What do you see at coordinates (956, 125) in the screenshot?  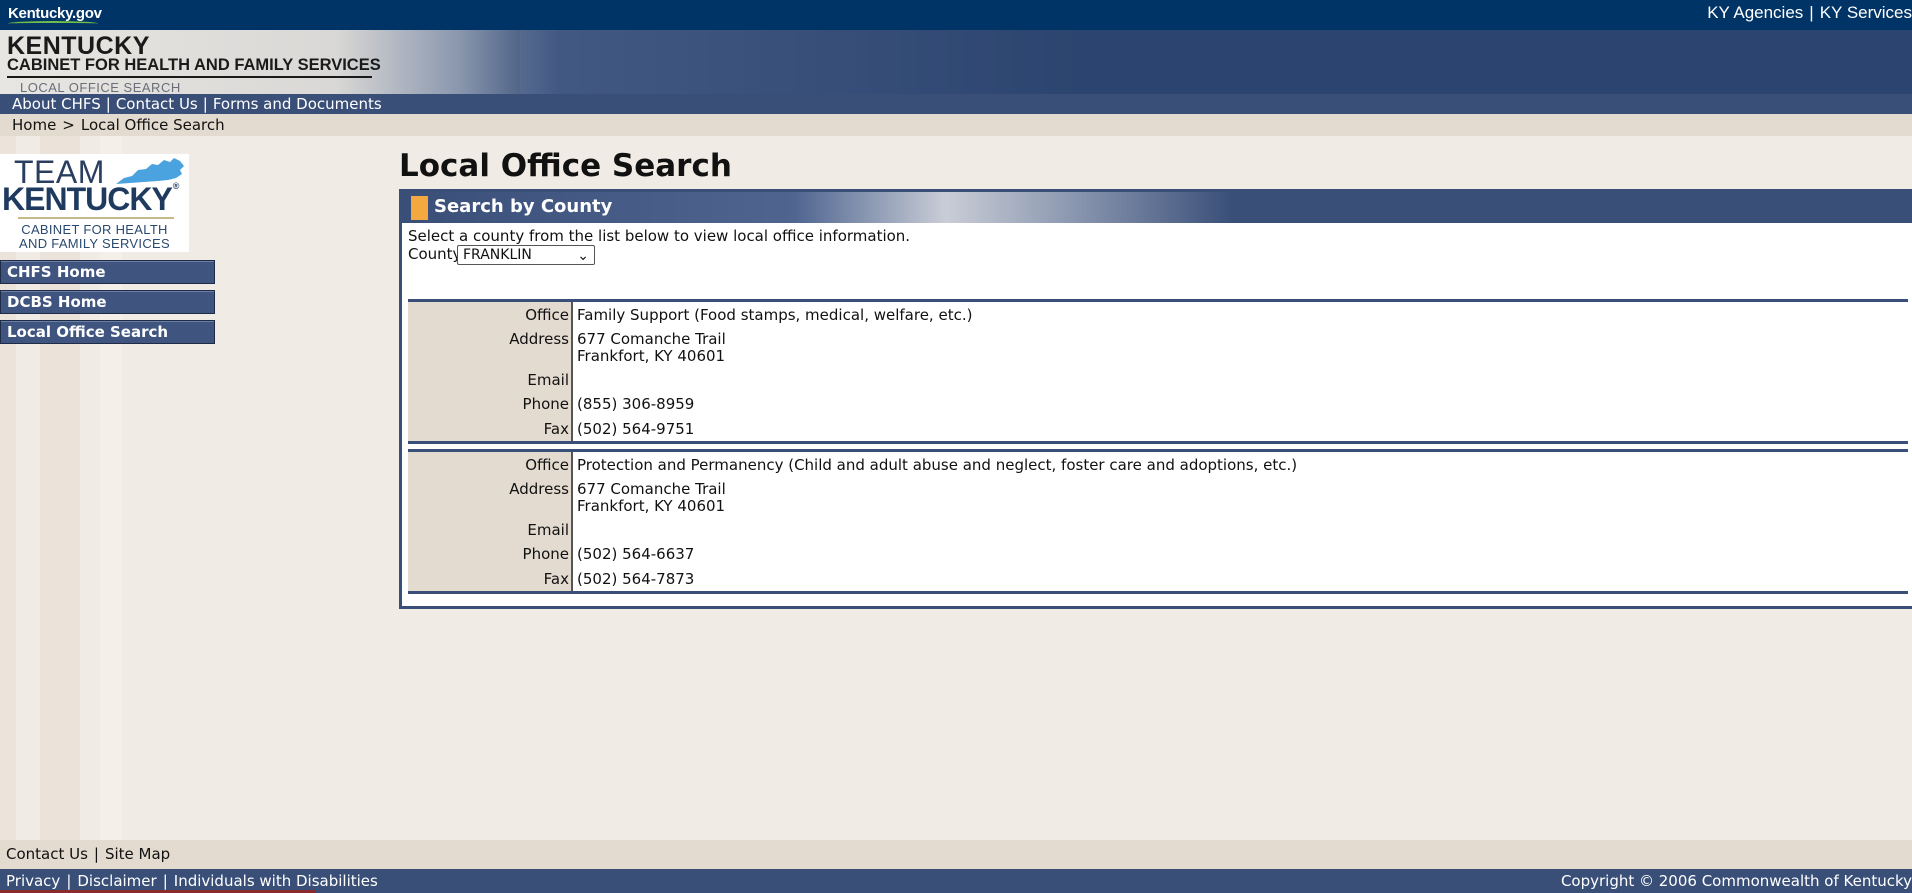 I see `breadcrumb: Home > Local Office Search` at bounding box center [956, 125].